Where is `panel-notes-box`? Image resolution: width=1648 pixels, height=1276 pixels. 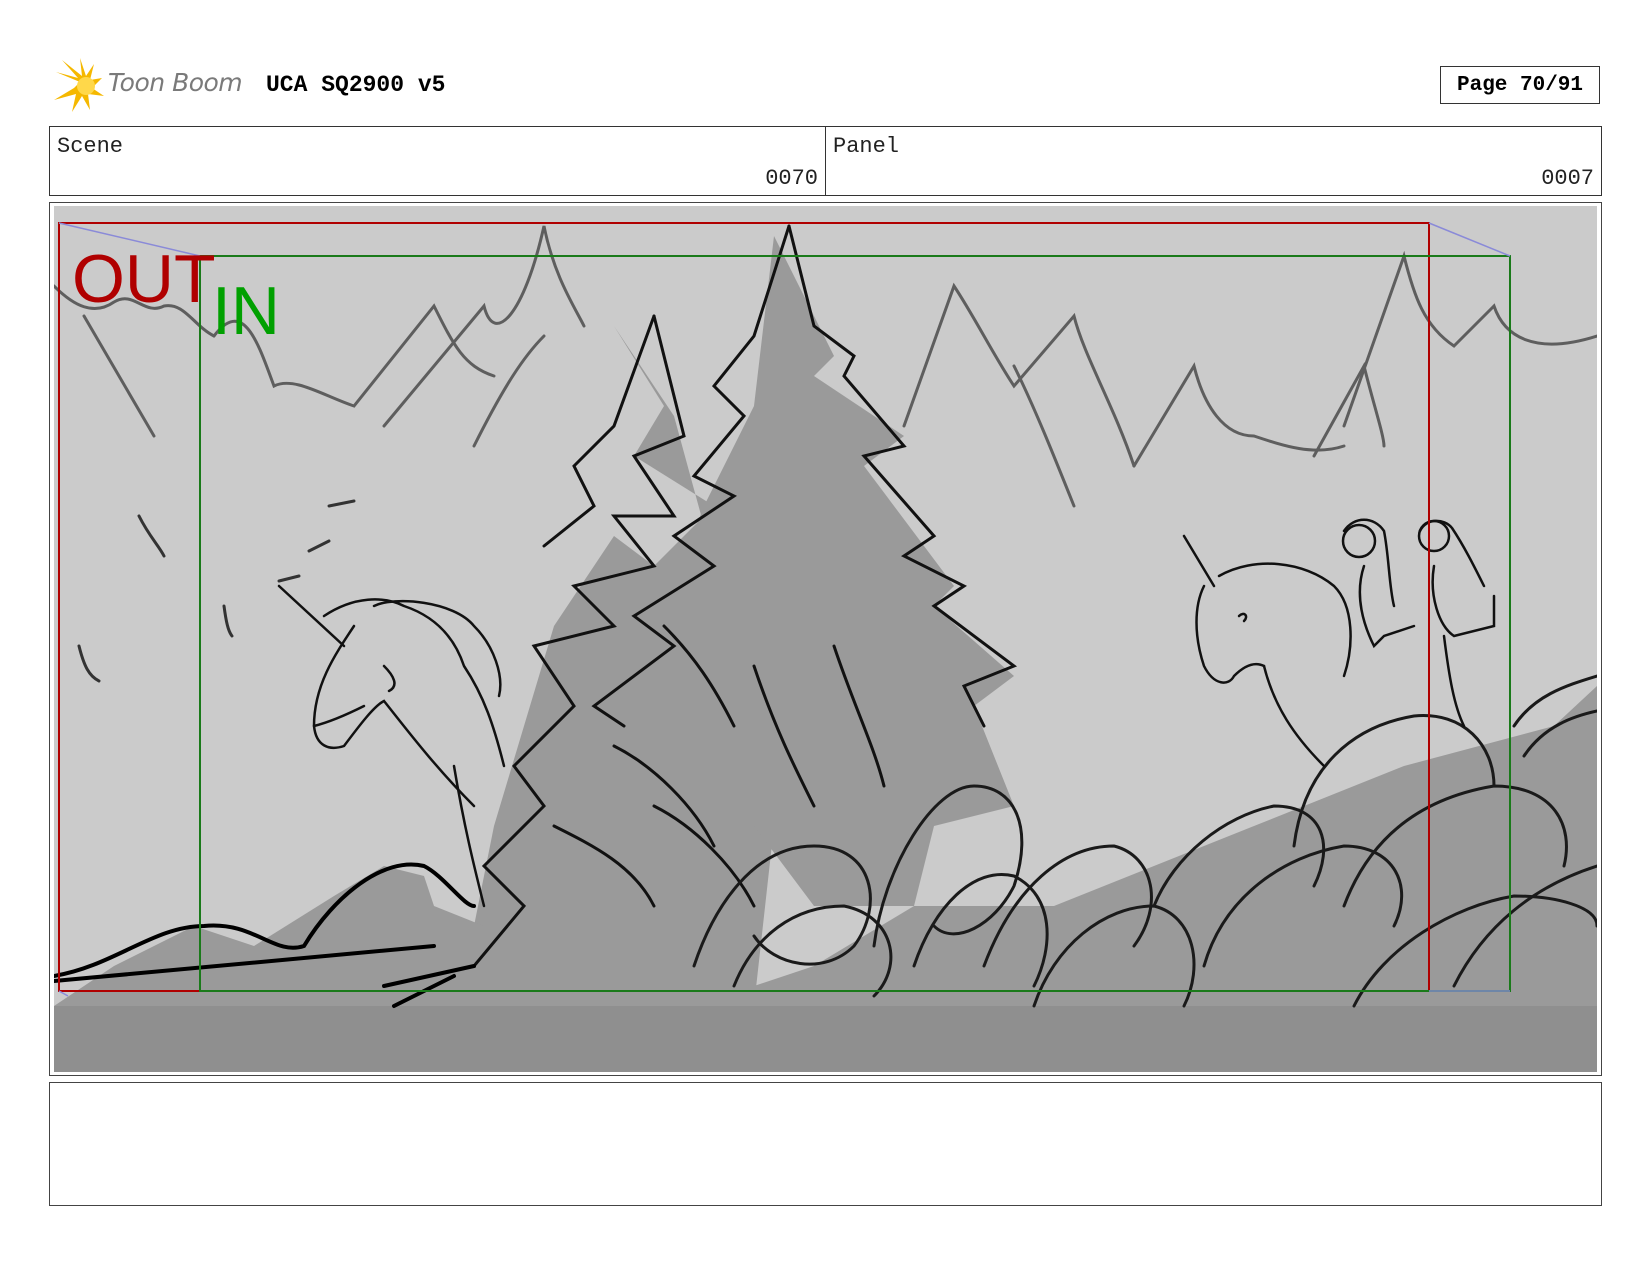 panel-notes-box is located at coordinates (825, 1144).